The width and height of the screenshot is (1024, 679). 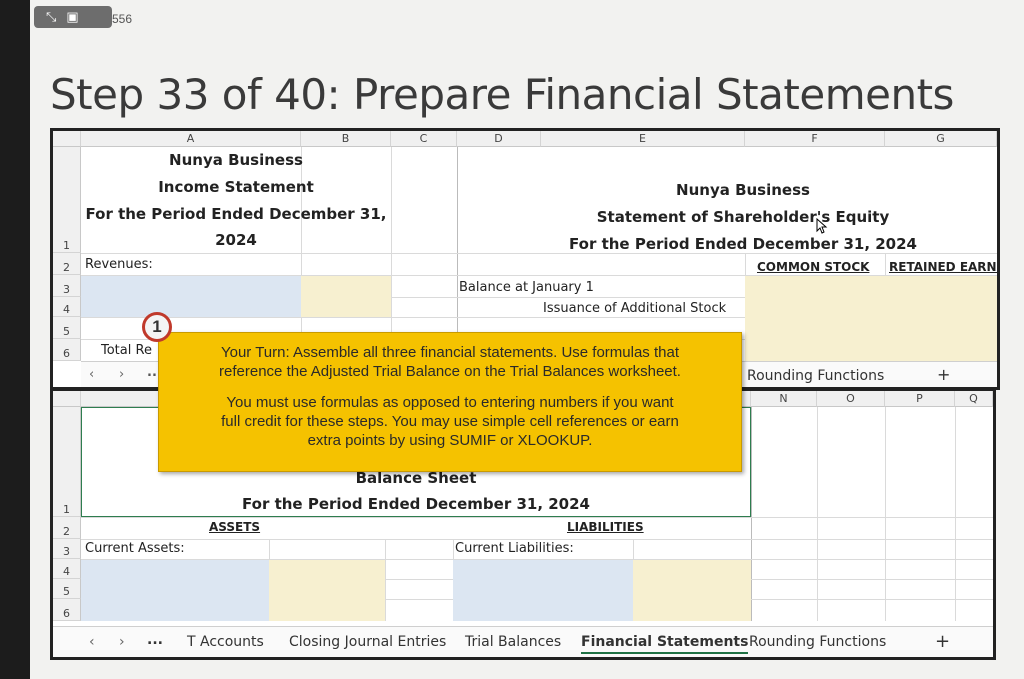 What do you see at coordinates (643, 139) in the screenshot?
I see `col-header: E` at bounding box center [643, 139].